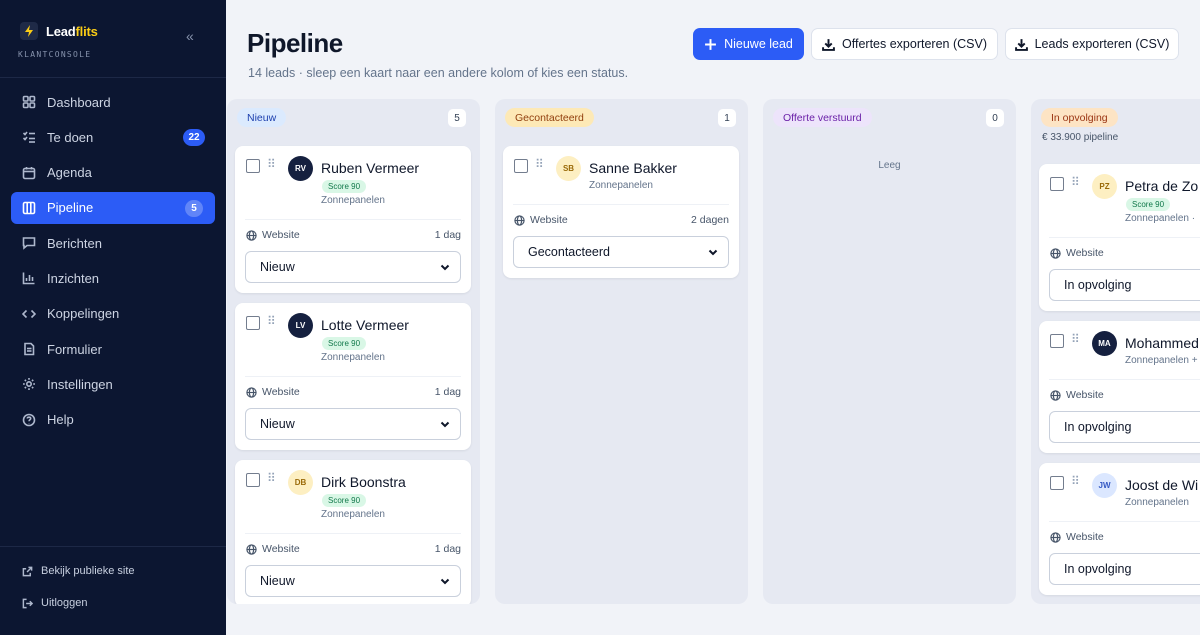 This screenshot has width=1200, height=635. What do you see at coordinates (758, 44) in the screenshot?
I see `new-lead-label: Nieuwe lead` at bounding box center [758, 44].